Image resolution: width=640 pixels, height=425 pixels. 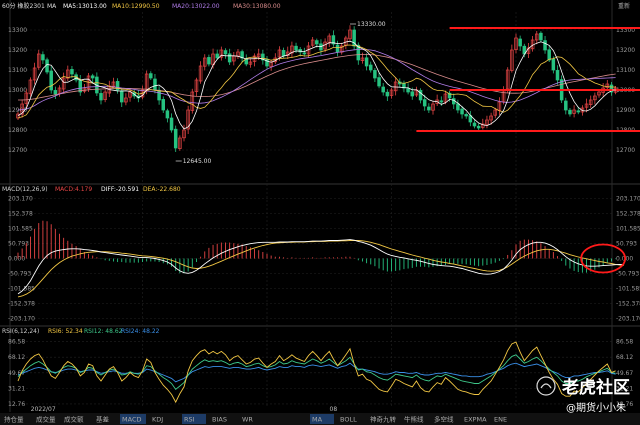 I want to click on macd-tick-right: 152.378, so click(x=628, y=213).